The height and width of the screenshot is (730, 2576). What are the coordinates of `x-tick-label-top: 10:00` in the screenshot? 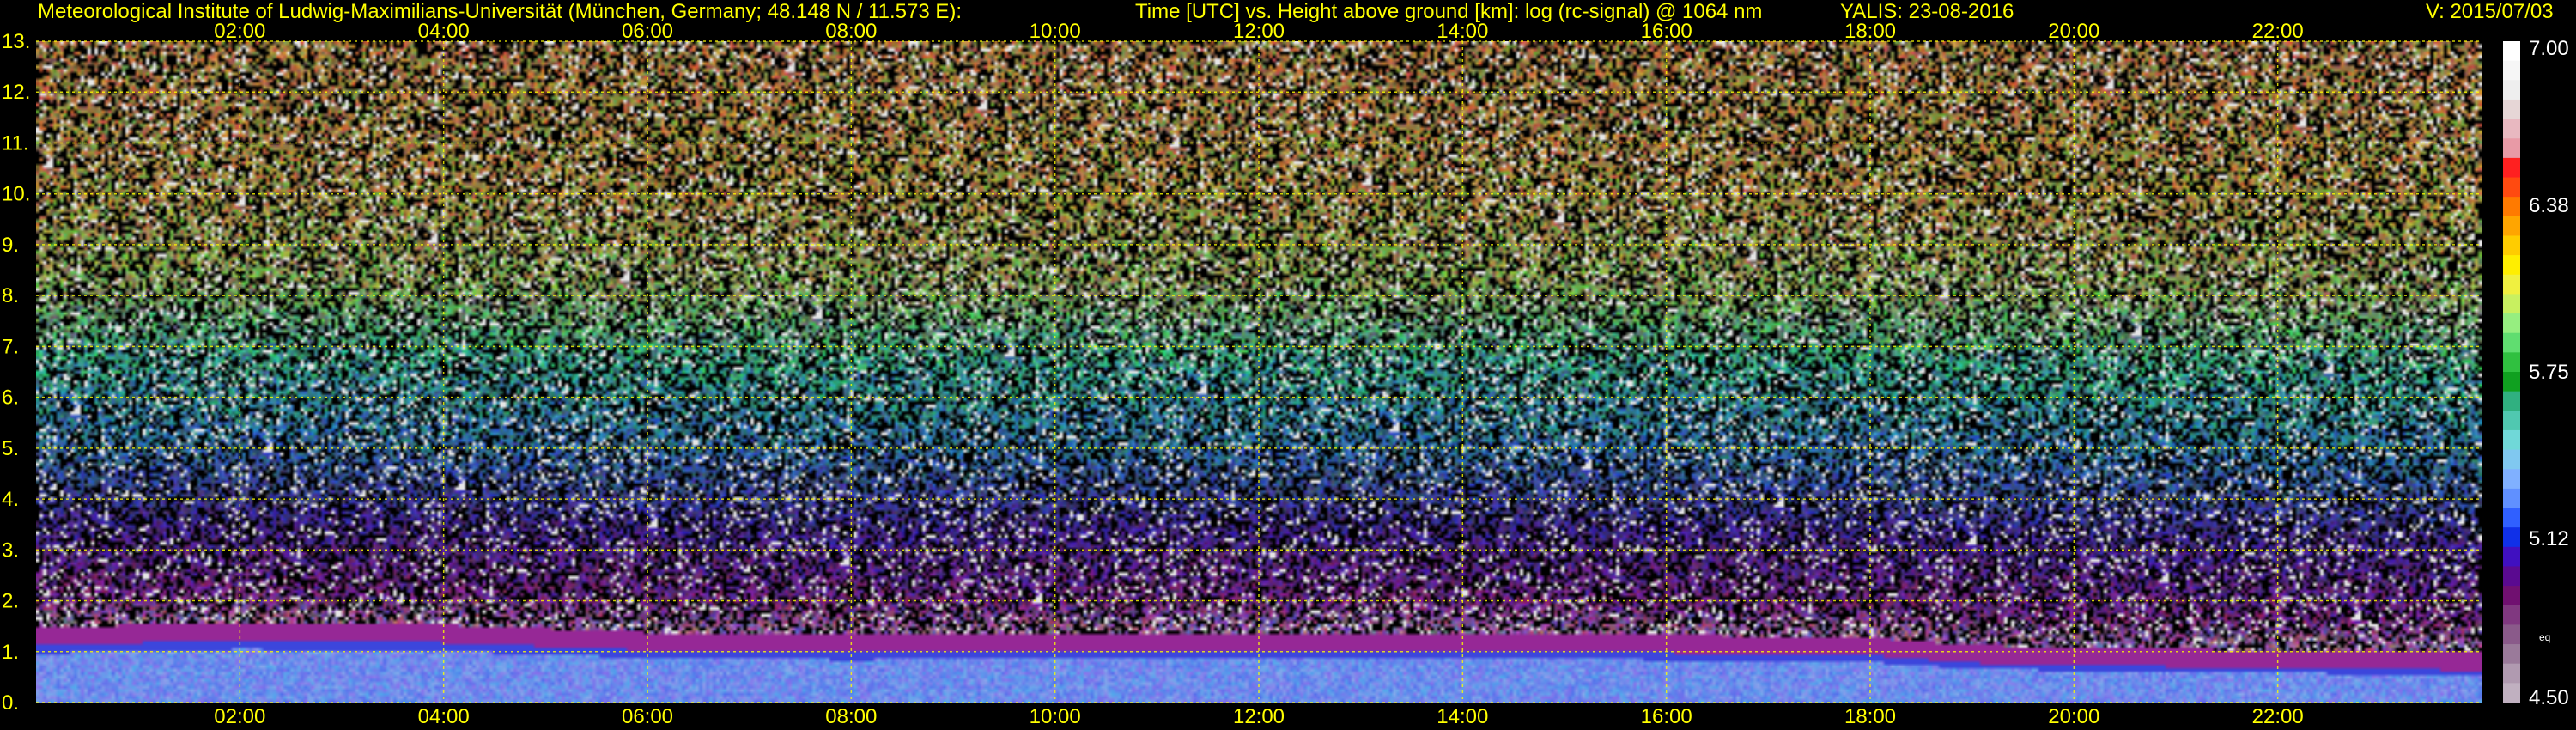 It's located at (1056, 31).